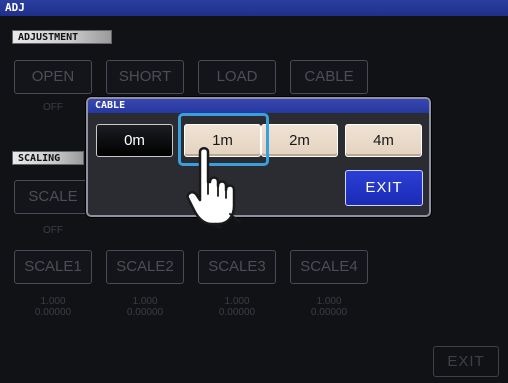 The image size is (508, 383). I want to click on scale4-button: SCALE4, so click(329, 267).